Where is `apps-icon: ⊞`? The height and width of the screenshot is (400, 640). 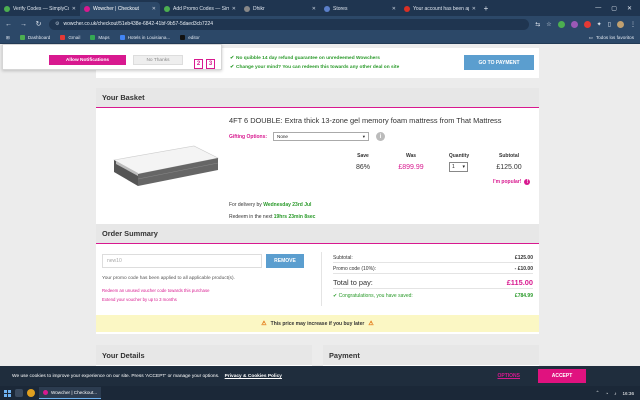
apps-icon: ⊞ is located at coordinates (8, 38).